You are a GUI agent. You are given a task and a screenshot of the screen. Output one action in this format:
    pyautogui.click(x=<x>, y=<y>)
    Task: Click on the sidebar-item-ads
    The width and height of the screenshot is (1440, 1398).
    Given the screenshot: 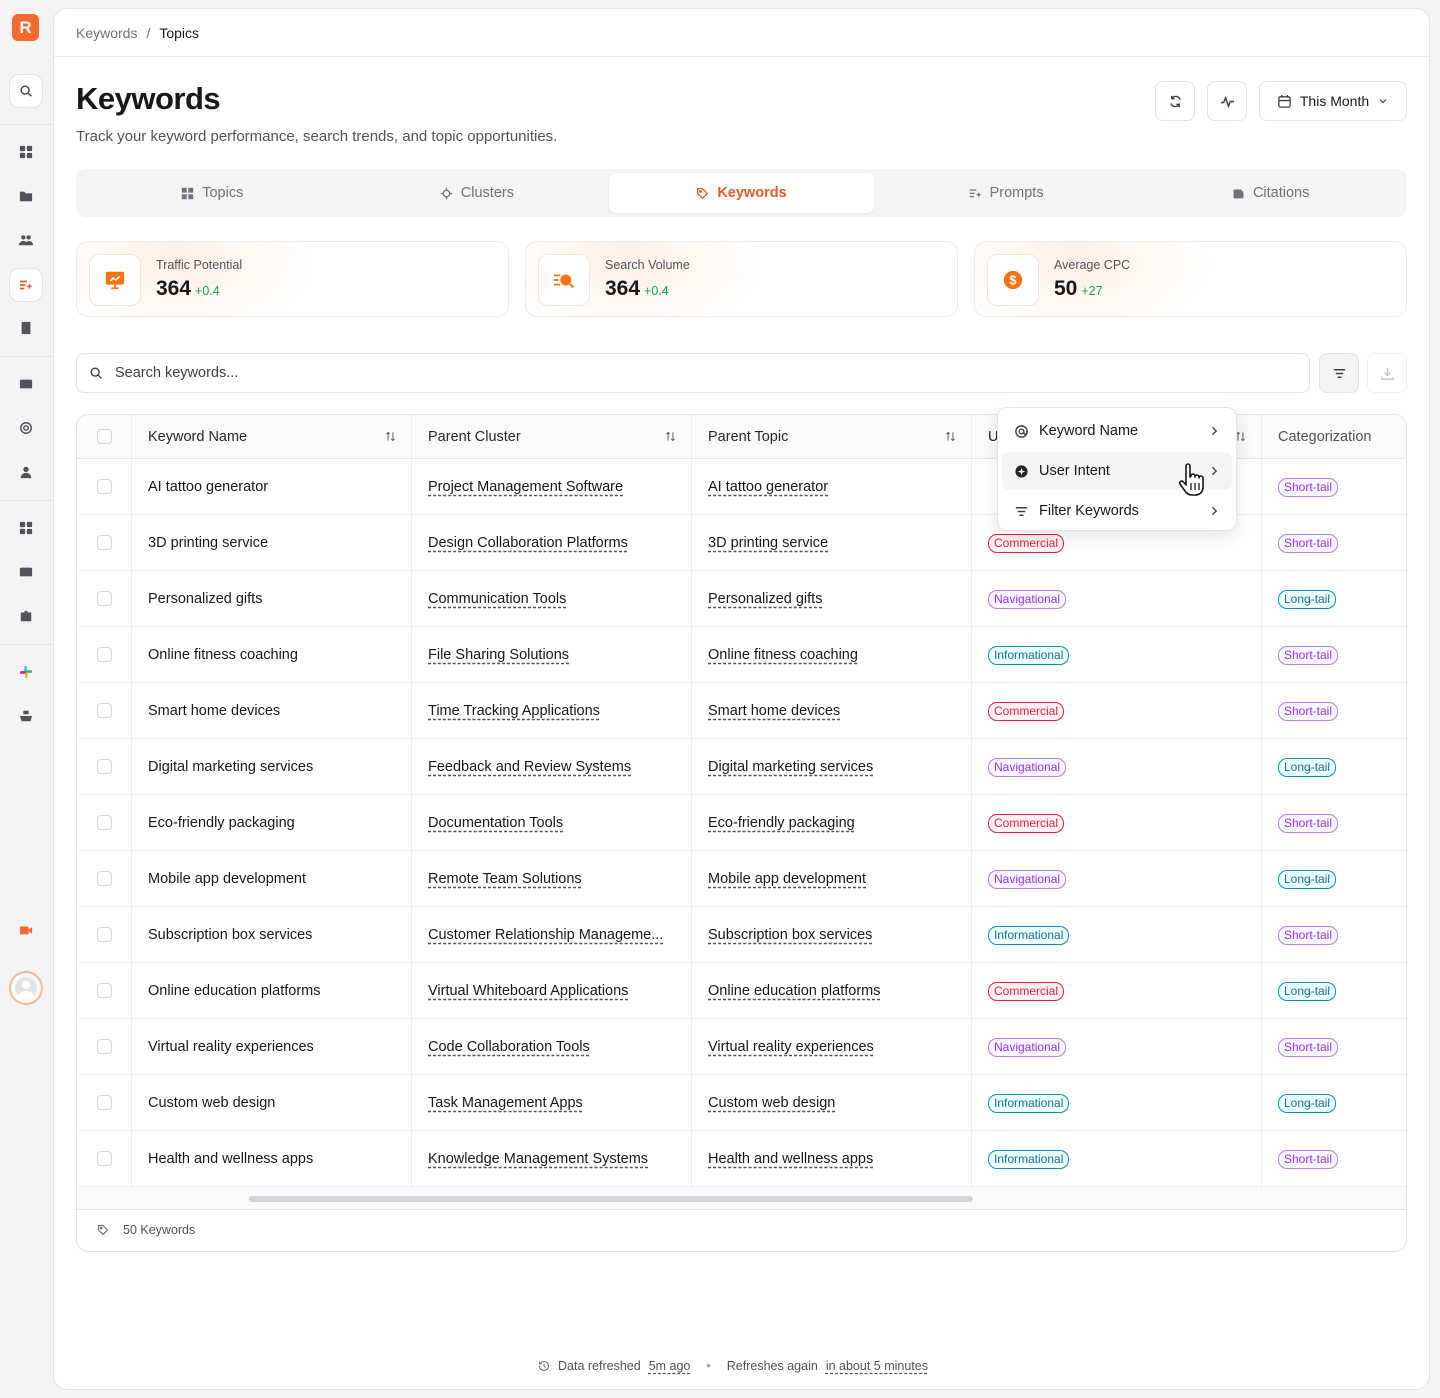 What is the action you would take?
    pyautogui.click(x=26, y=384)
    